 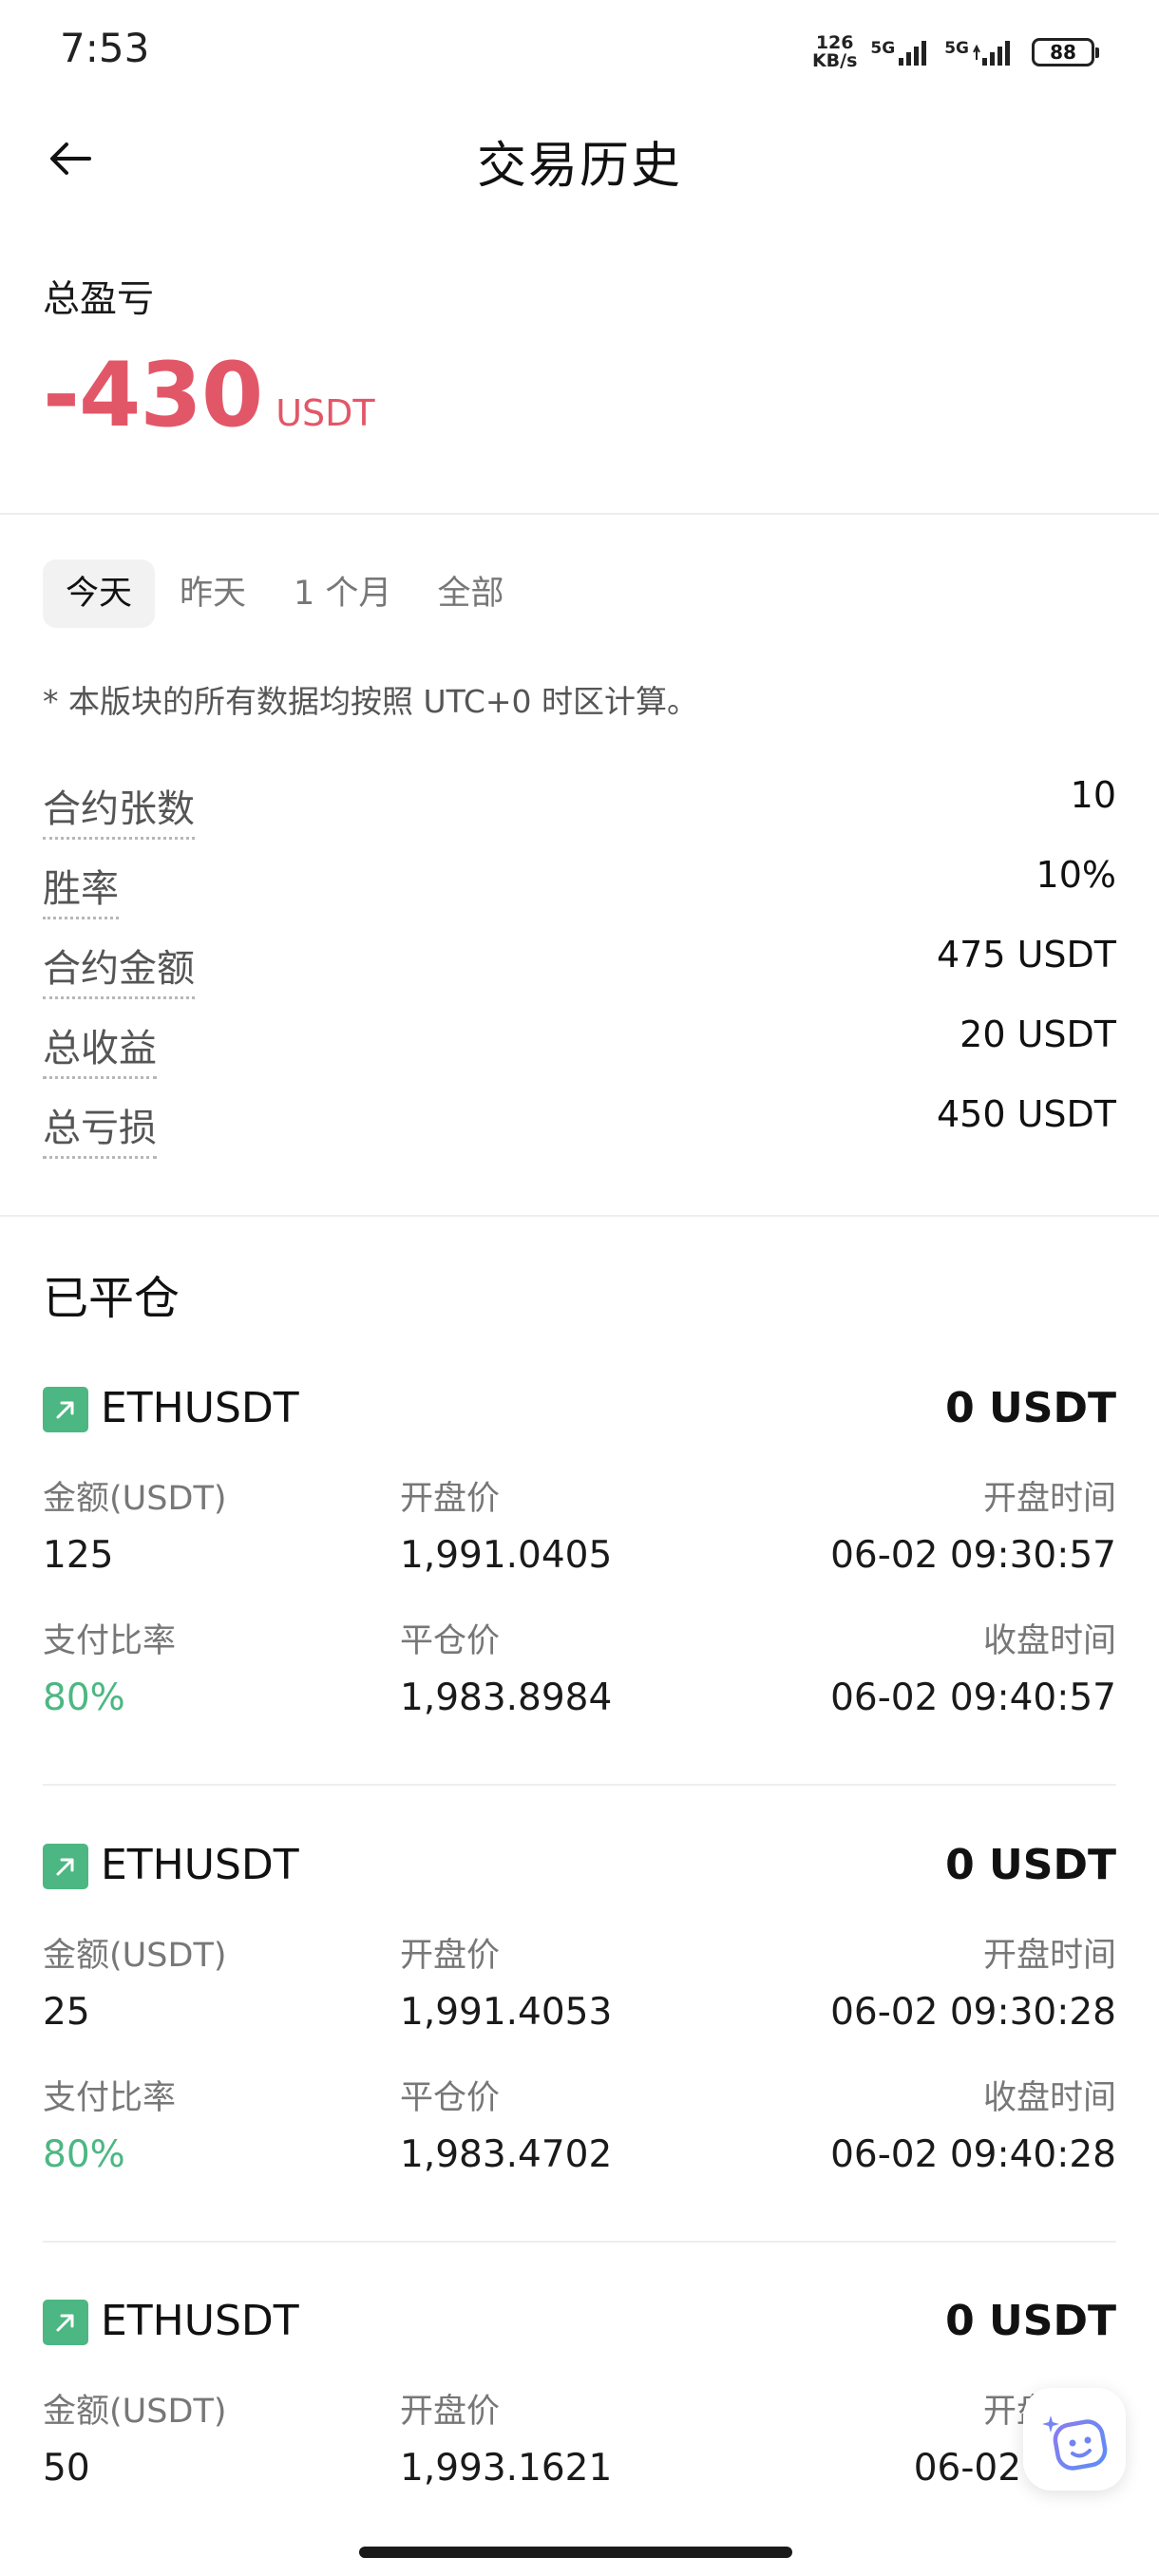 I want to click on stat-label: 合约张数, so click(x=119, y=809).